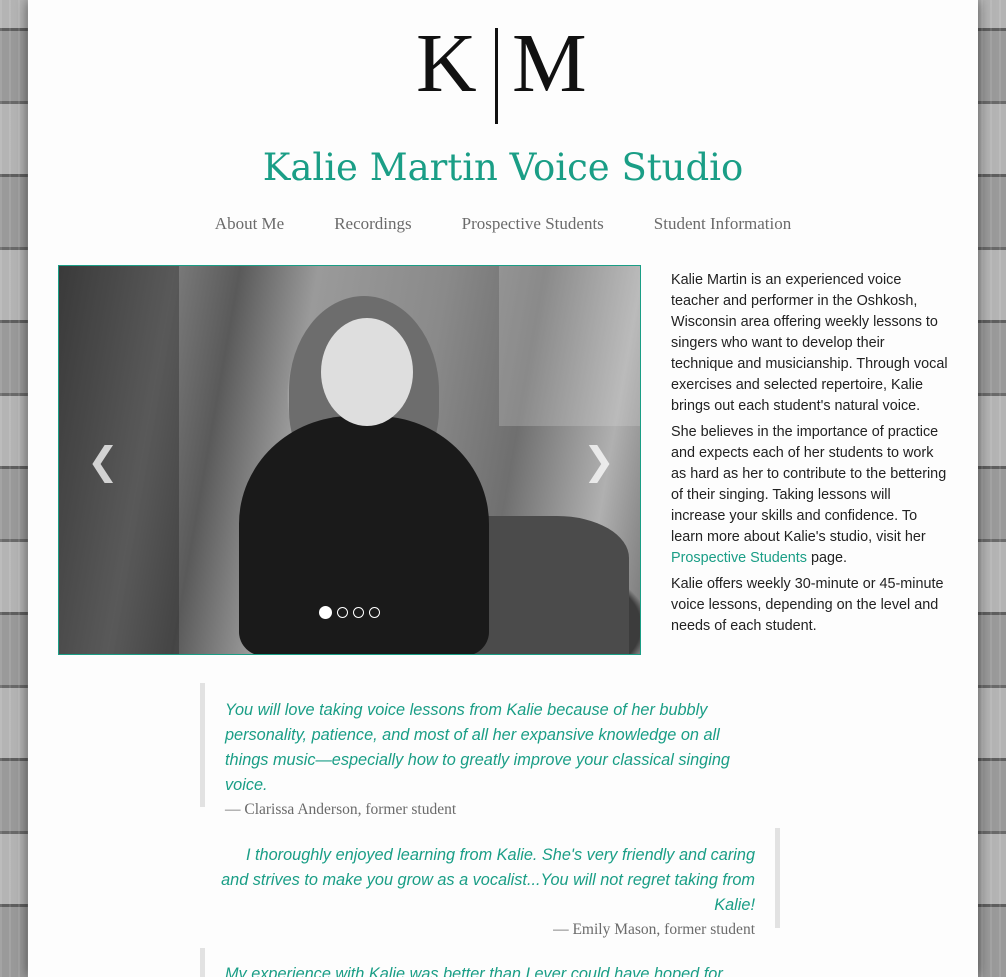 The image size is (1006, 977). I want to click on logo-letter-m: M, so click(549, 63).